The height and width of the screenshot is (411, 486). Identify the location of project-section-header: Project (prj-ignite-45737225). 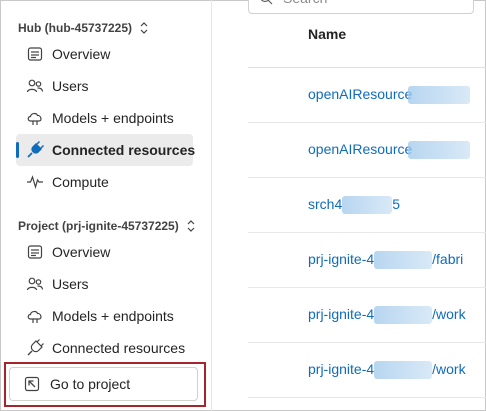
(107, 226).